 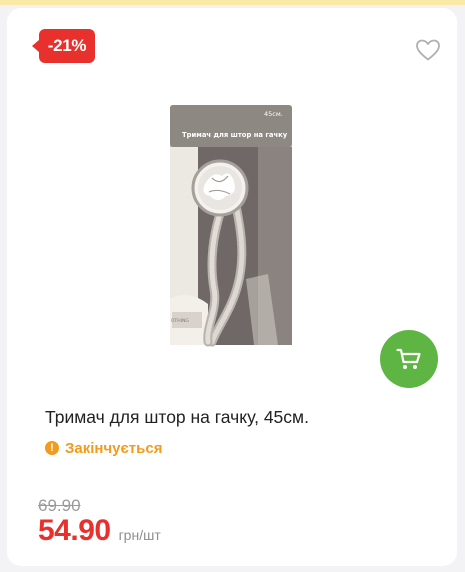 What do you see at coordinates (273, 114) in the screenshot?
I see `package-size-label: 45см.` at bounding box center [273, 114].